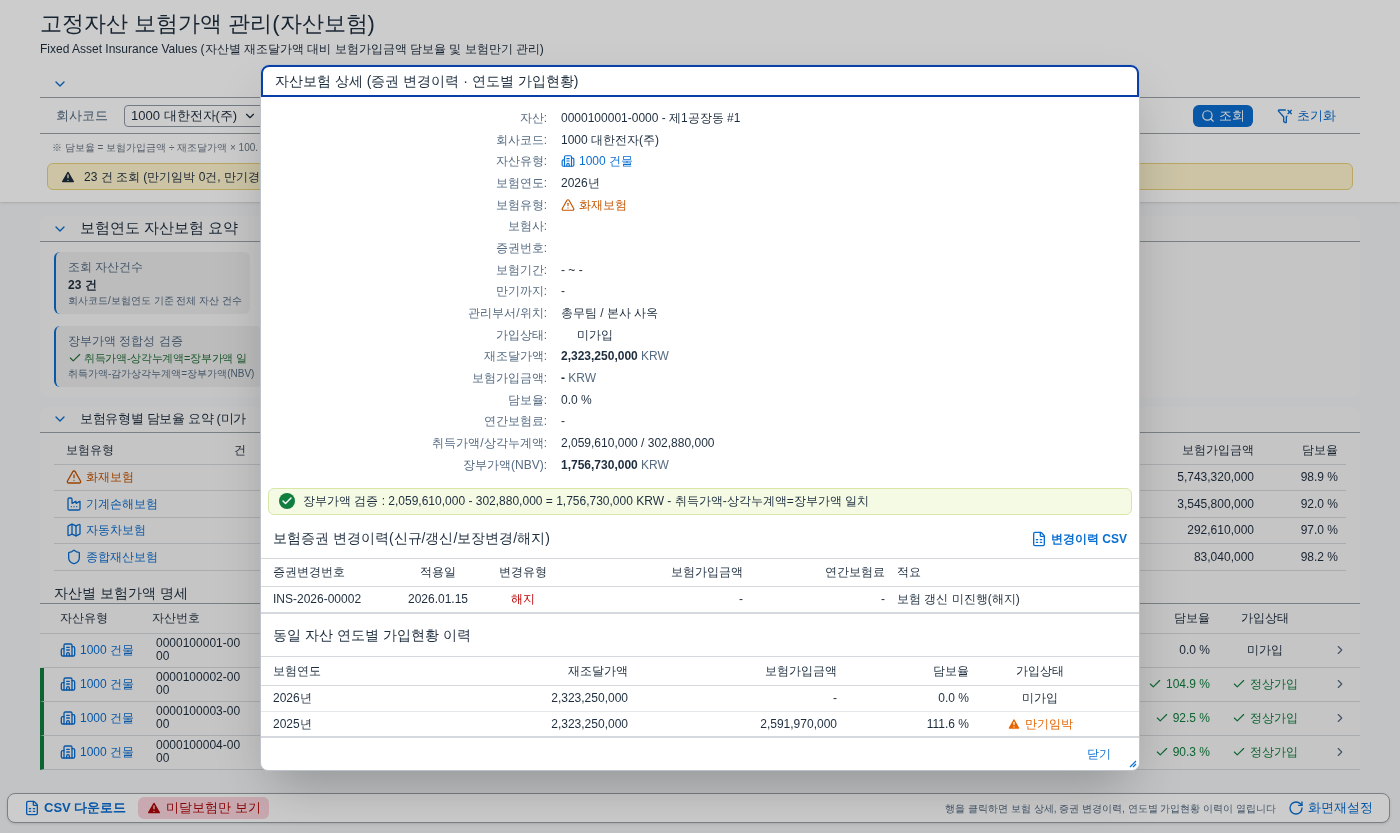  Describe the element at coordinates (144, 477) in the screenshot. I see `insurance-type-link: 화재보험` at that location.